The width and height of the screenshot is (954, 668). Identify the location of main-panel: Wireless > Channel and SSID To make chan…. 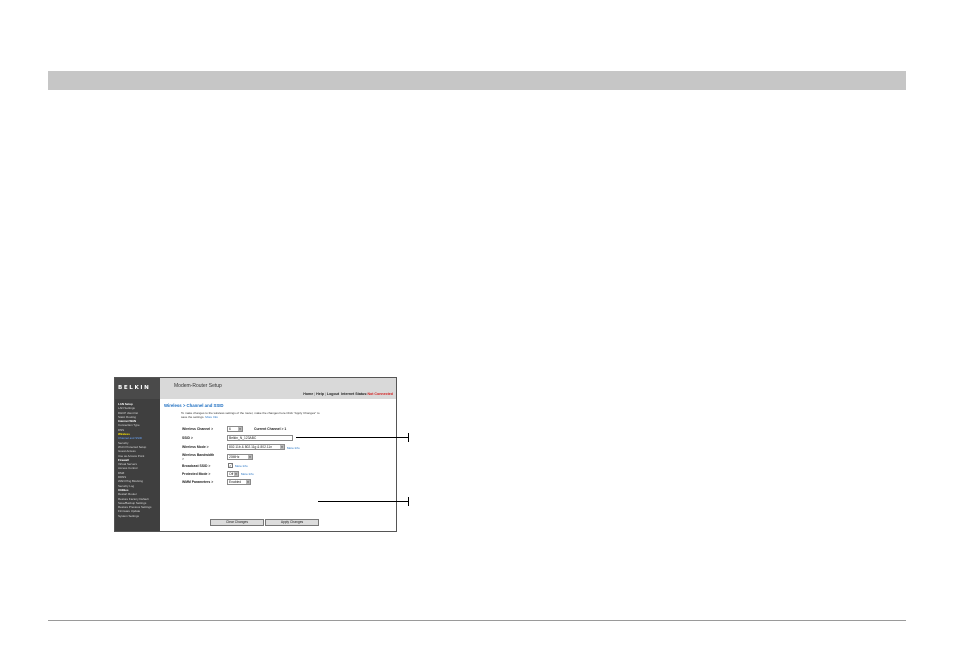
(278, 465).